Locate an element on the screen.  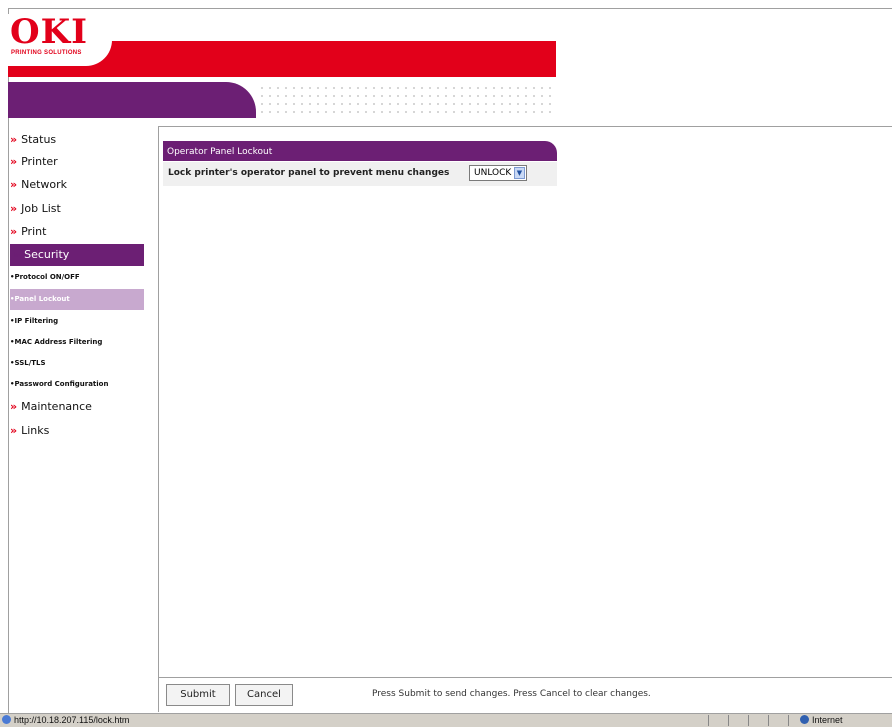
sidebar-item-maintenance: » Maintenance is located at coordinates (77, 407).